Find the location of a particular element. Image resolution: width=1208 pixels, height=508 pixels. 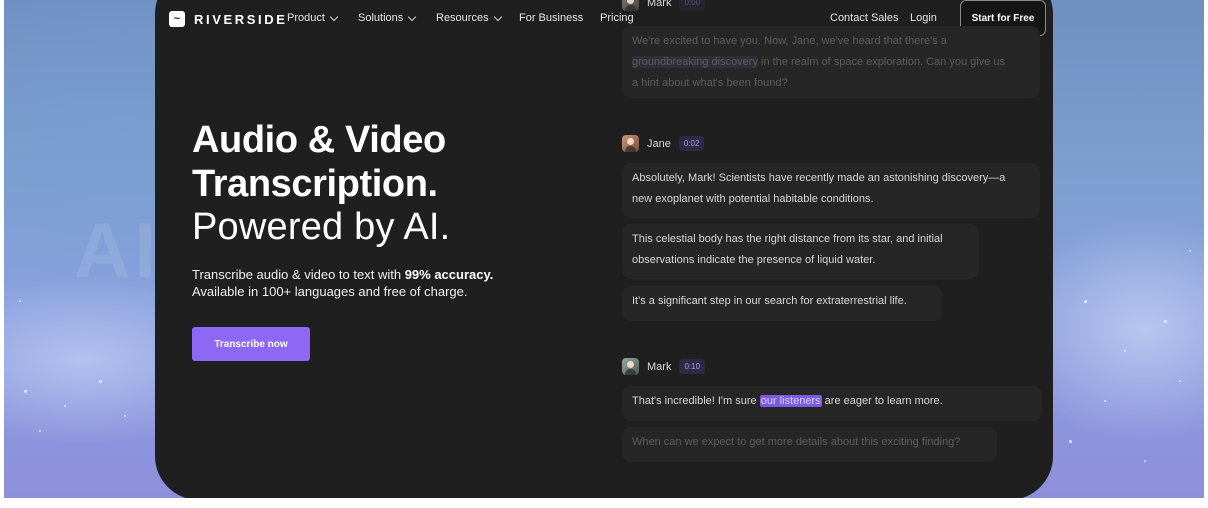

login-link: Login is located at coordinates (923, 18).